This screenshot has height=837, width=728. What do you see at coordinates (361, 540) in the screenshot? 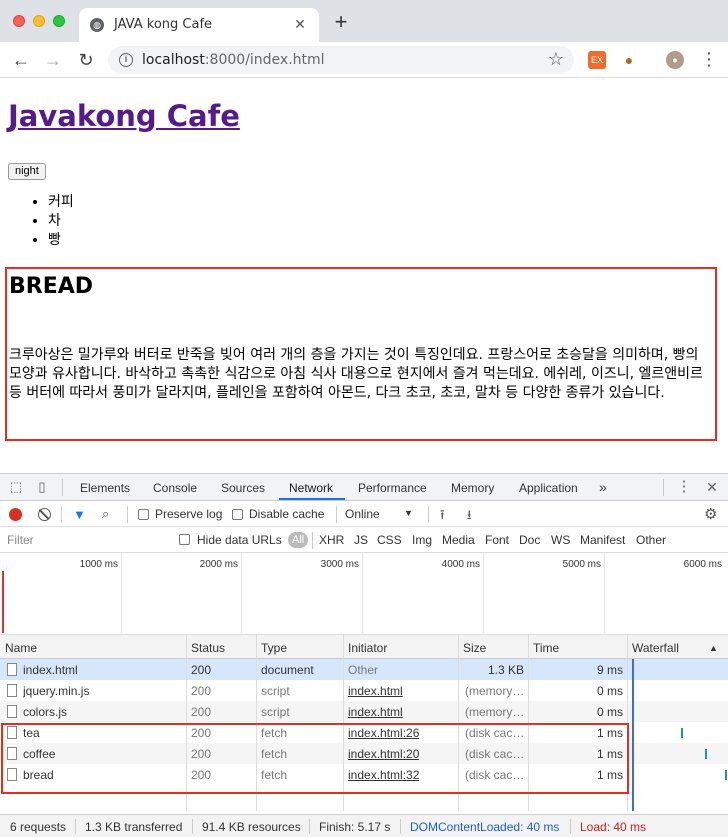
I see `type-filter-js: JS` at bounding box center [361, 540].